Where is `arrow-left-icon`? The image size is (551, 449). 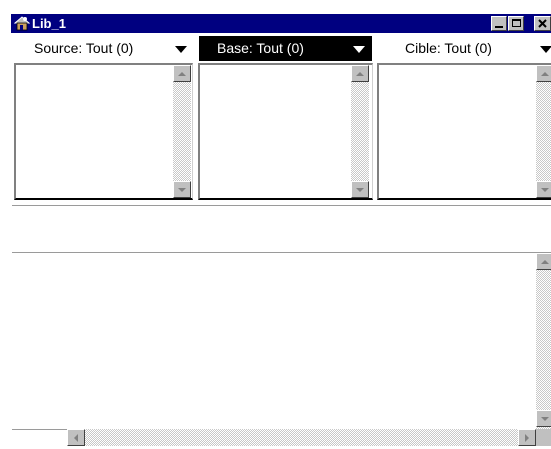 arrow-left-icon is located at coordinates (76, 438).